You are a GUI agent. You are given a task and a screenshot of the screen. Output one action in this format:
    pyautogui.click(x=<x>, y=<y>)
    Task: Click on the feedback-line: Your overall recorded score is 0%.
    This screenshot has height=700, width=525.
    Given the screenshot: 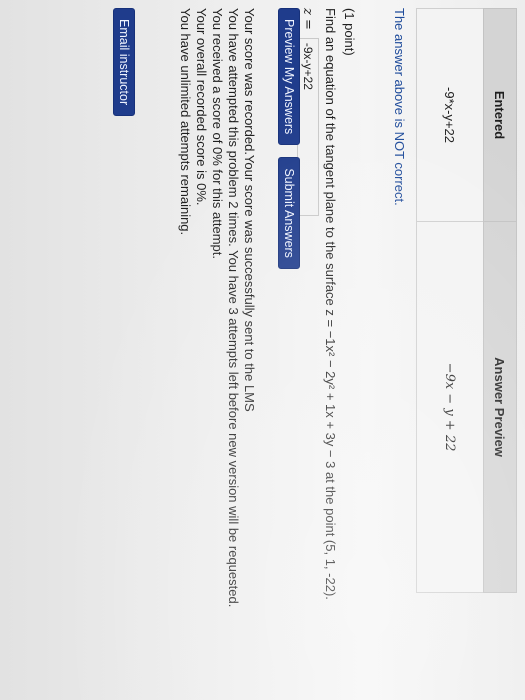 What is the action you would take?
    pyautogui.click(x=201, y=107)
    